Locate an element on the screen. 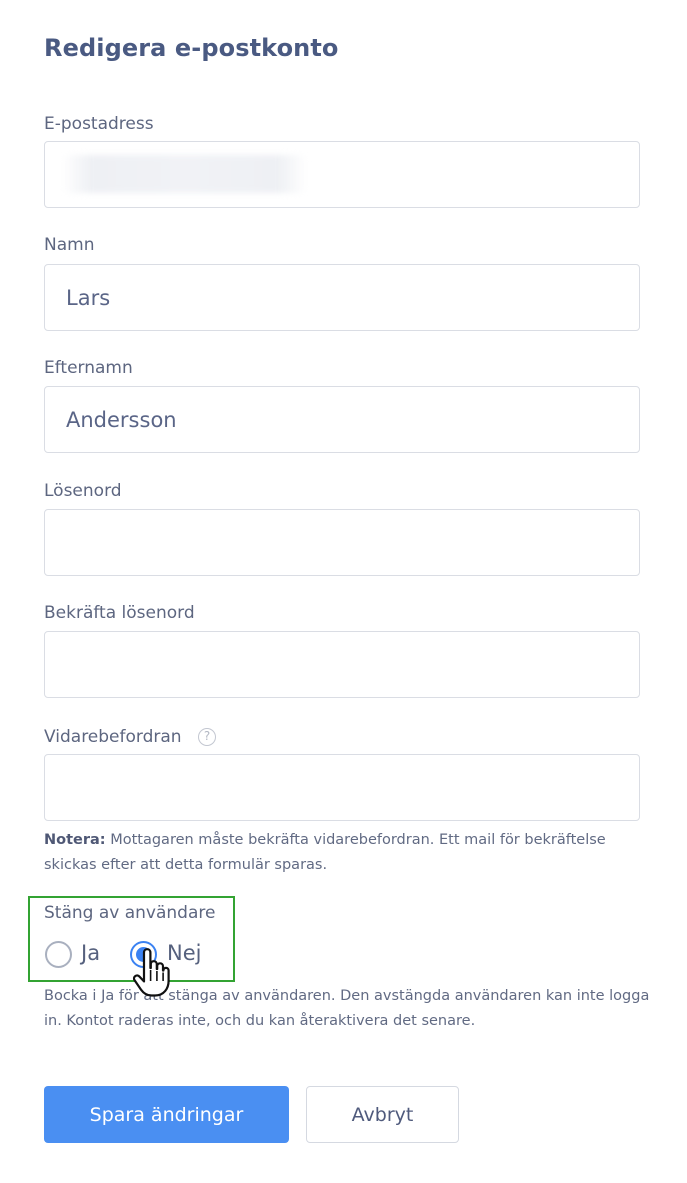 The image size is (687, 1183). deactivate-no-label: Nej is located at coordinates (184, 953).